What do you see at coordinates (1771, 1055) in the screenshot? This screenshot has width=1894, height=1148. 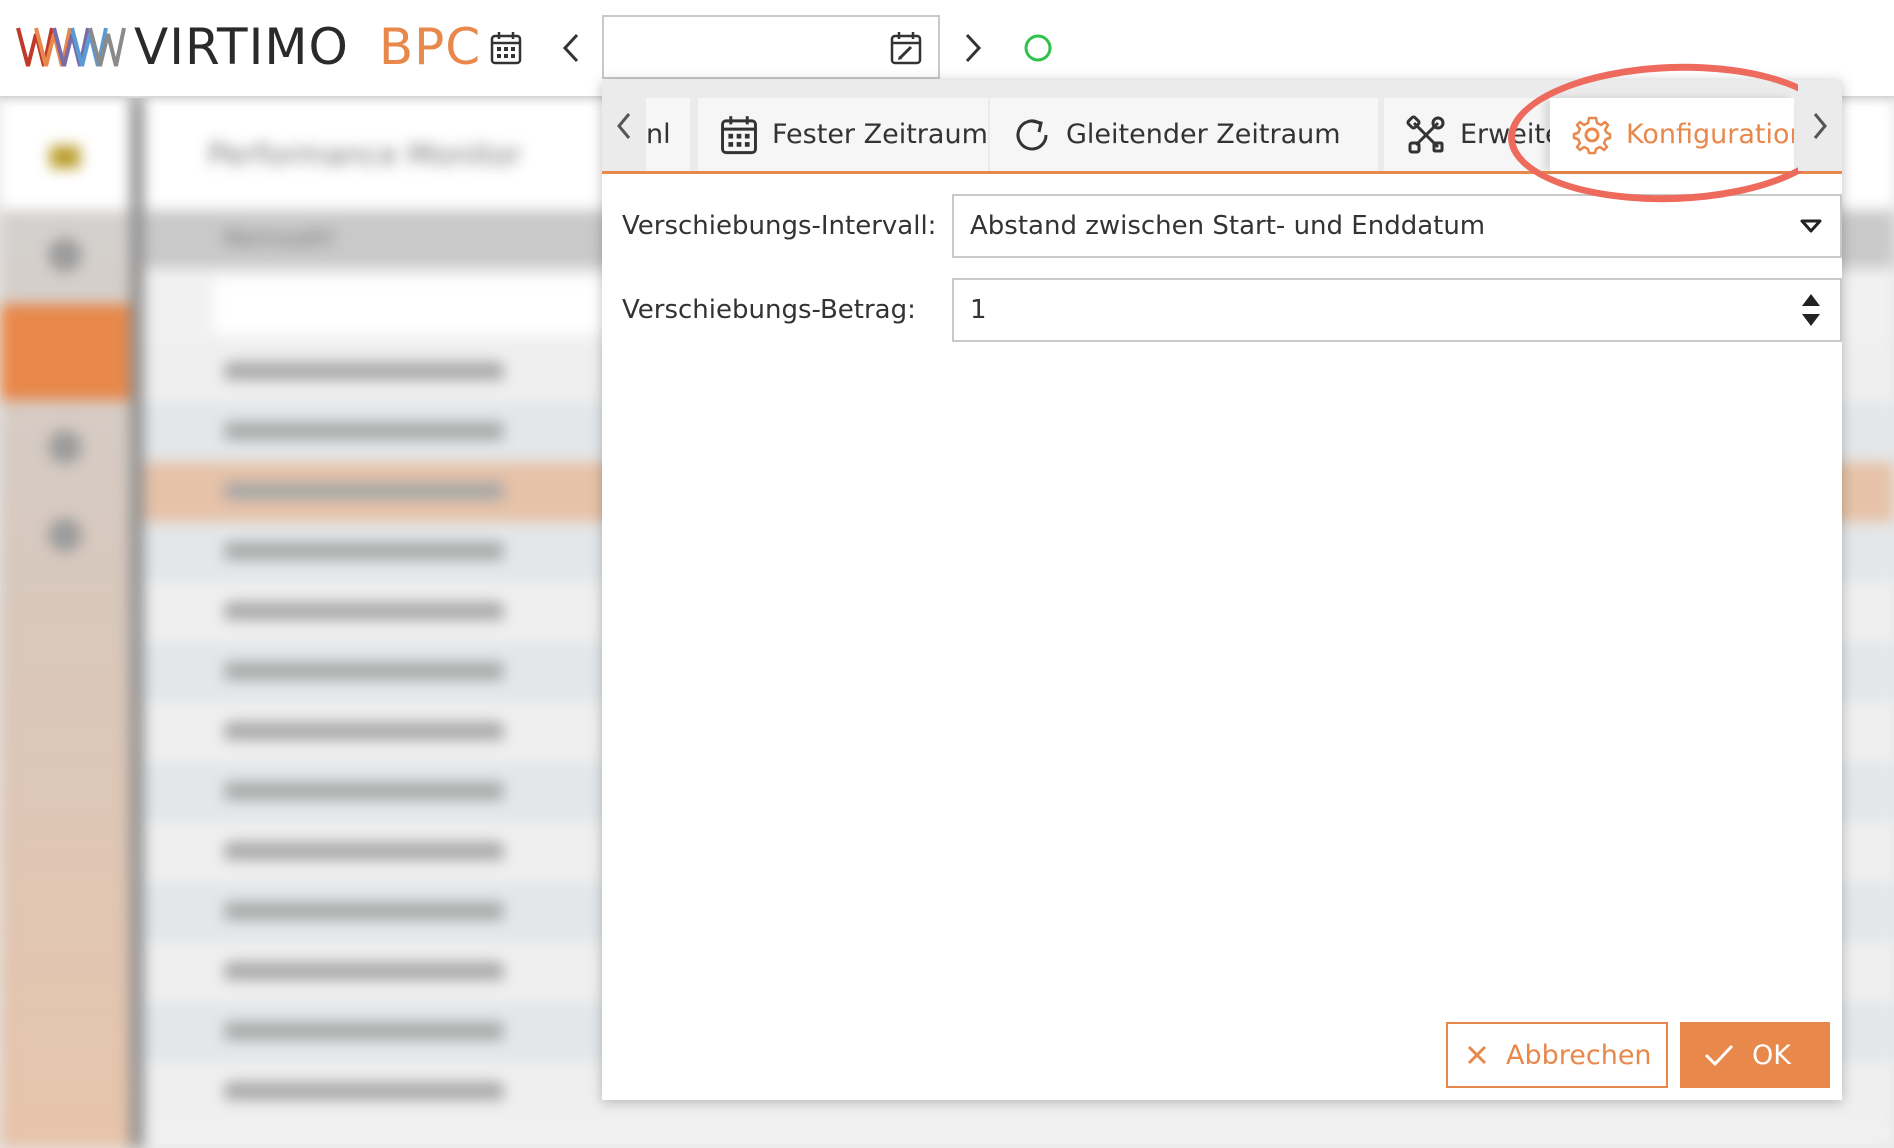 I see `ok-button-label: OK` at bounding box center [1771, 1055].